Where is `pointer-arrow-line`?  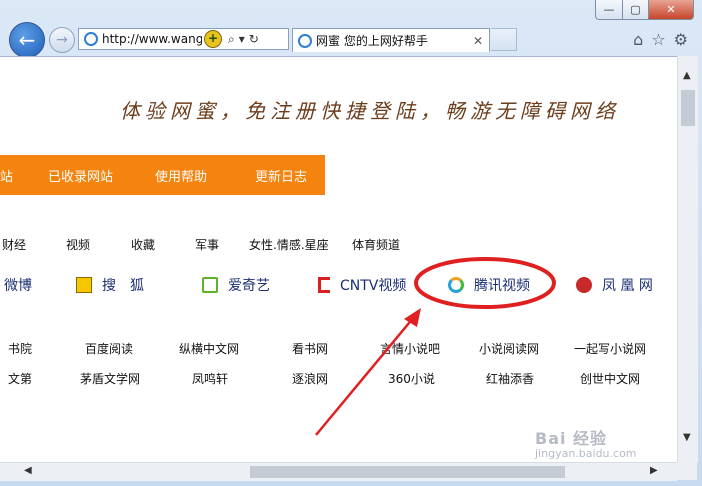 pointer-arrow-line is located at coordinates (365, 376).